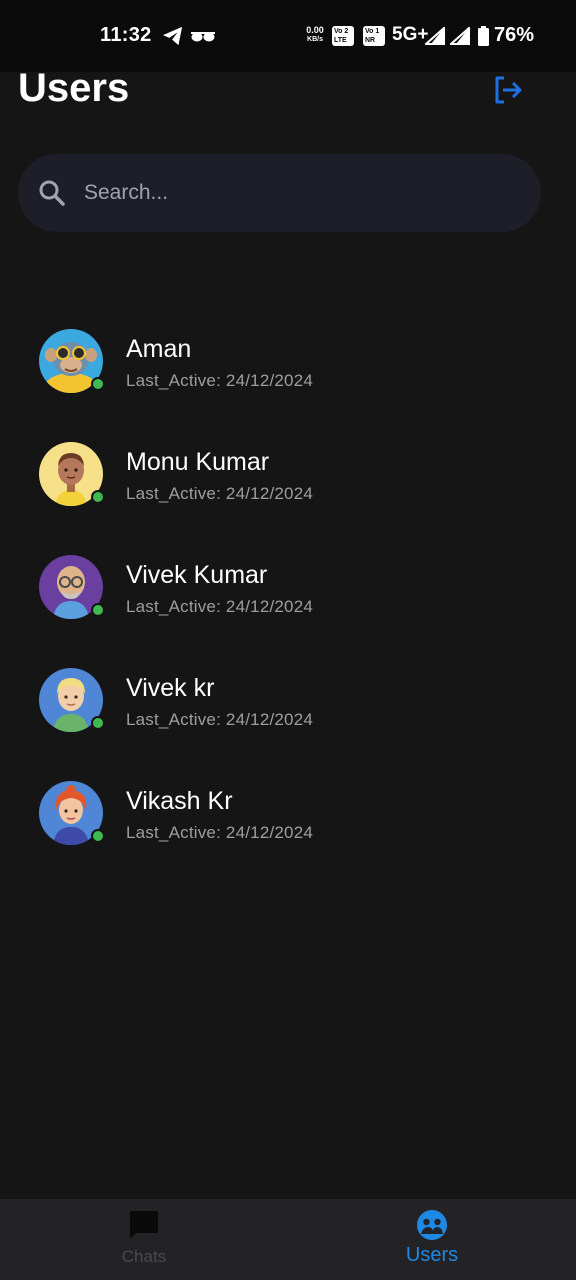 The image size is (576, 1280). Describe the element at coordinates (343, 36) in the screenshot. I see `volte-sim1-icon: Vo 2 LTE` at that location.